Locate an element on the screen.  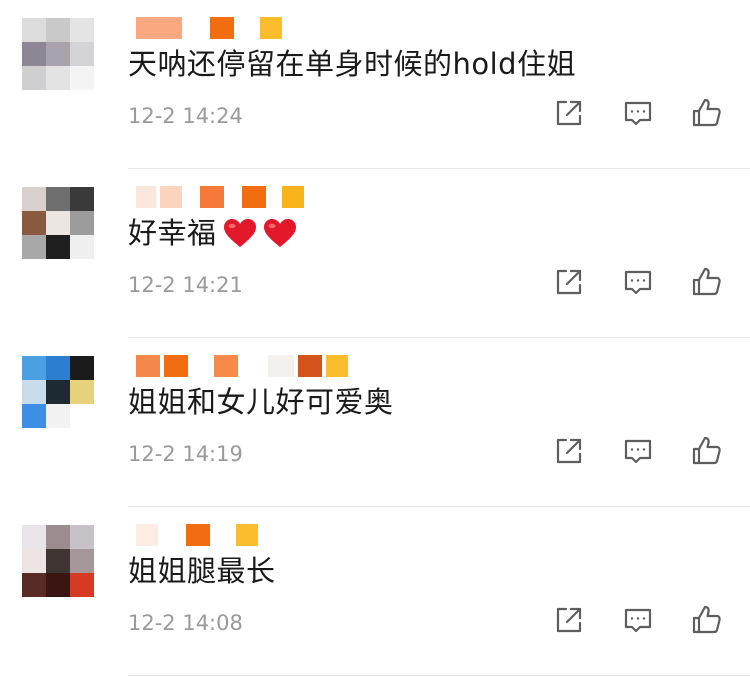
comment-text: 好幸福 is located at coordinates (212, 235).